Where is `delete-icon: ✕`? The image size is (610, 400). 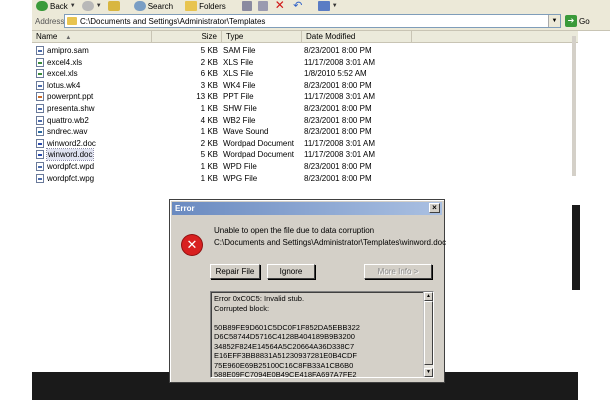
delete-icon: ✕ is located at coordinates (279, 6).